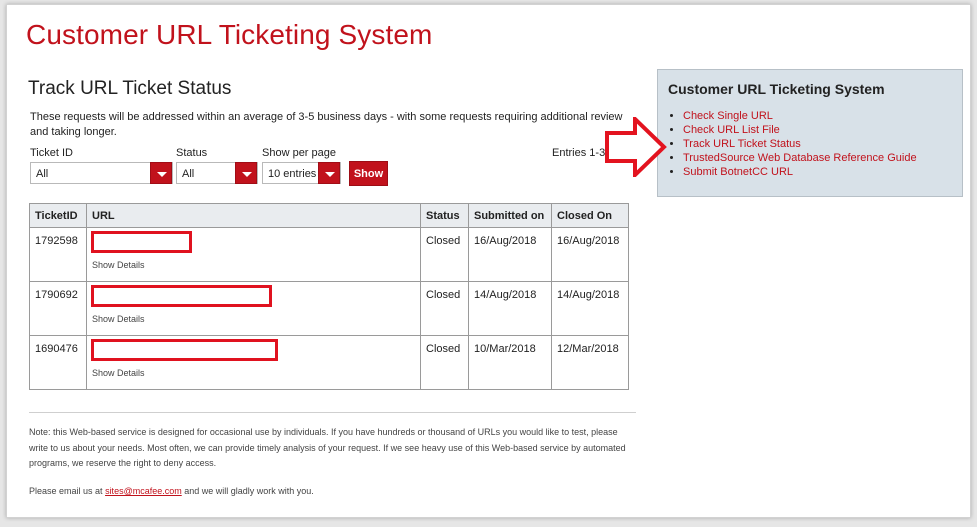 The image size is (977, 527). What do you see at coordinates (51, 153) in the screenshot?
I see `ticket-id-label: Ticket ID` at bounding box center [51, 153].